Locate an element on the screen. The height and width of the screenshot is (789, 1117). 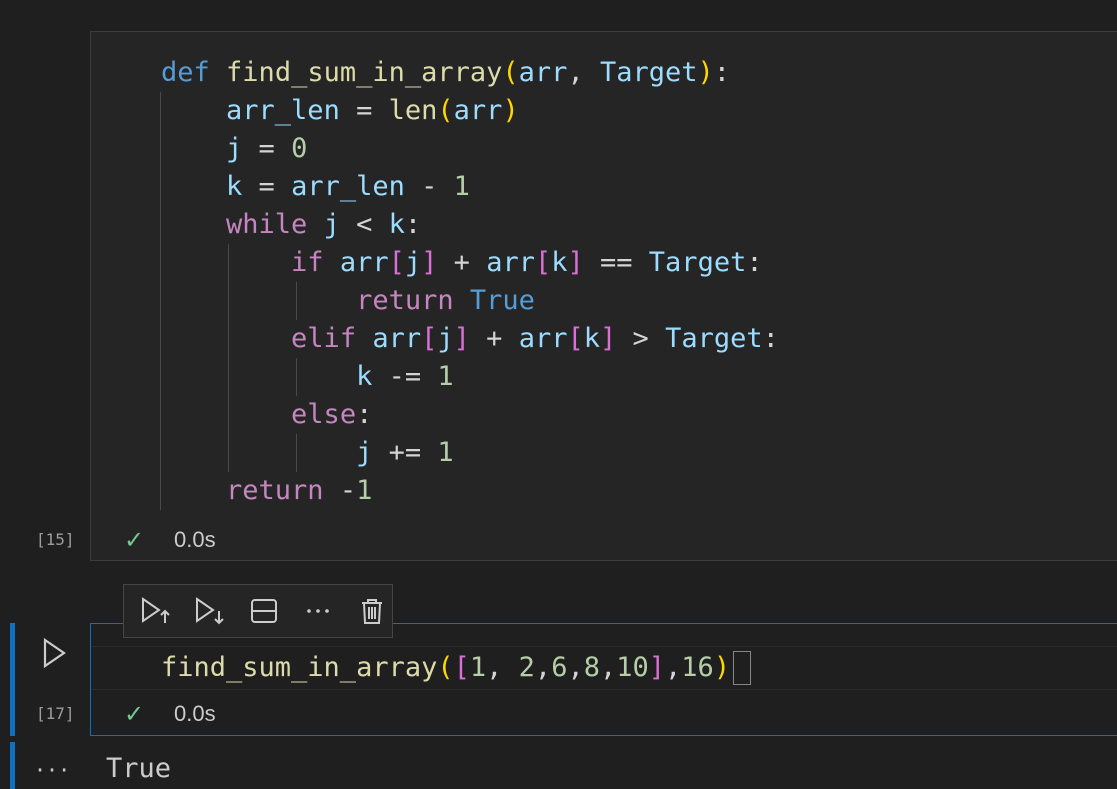
code-line: find_sum_in_array([1, 2,6,8,10],16) is located at coordinates (445, 668).